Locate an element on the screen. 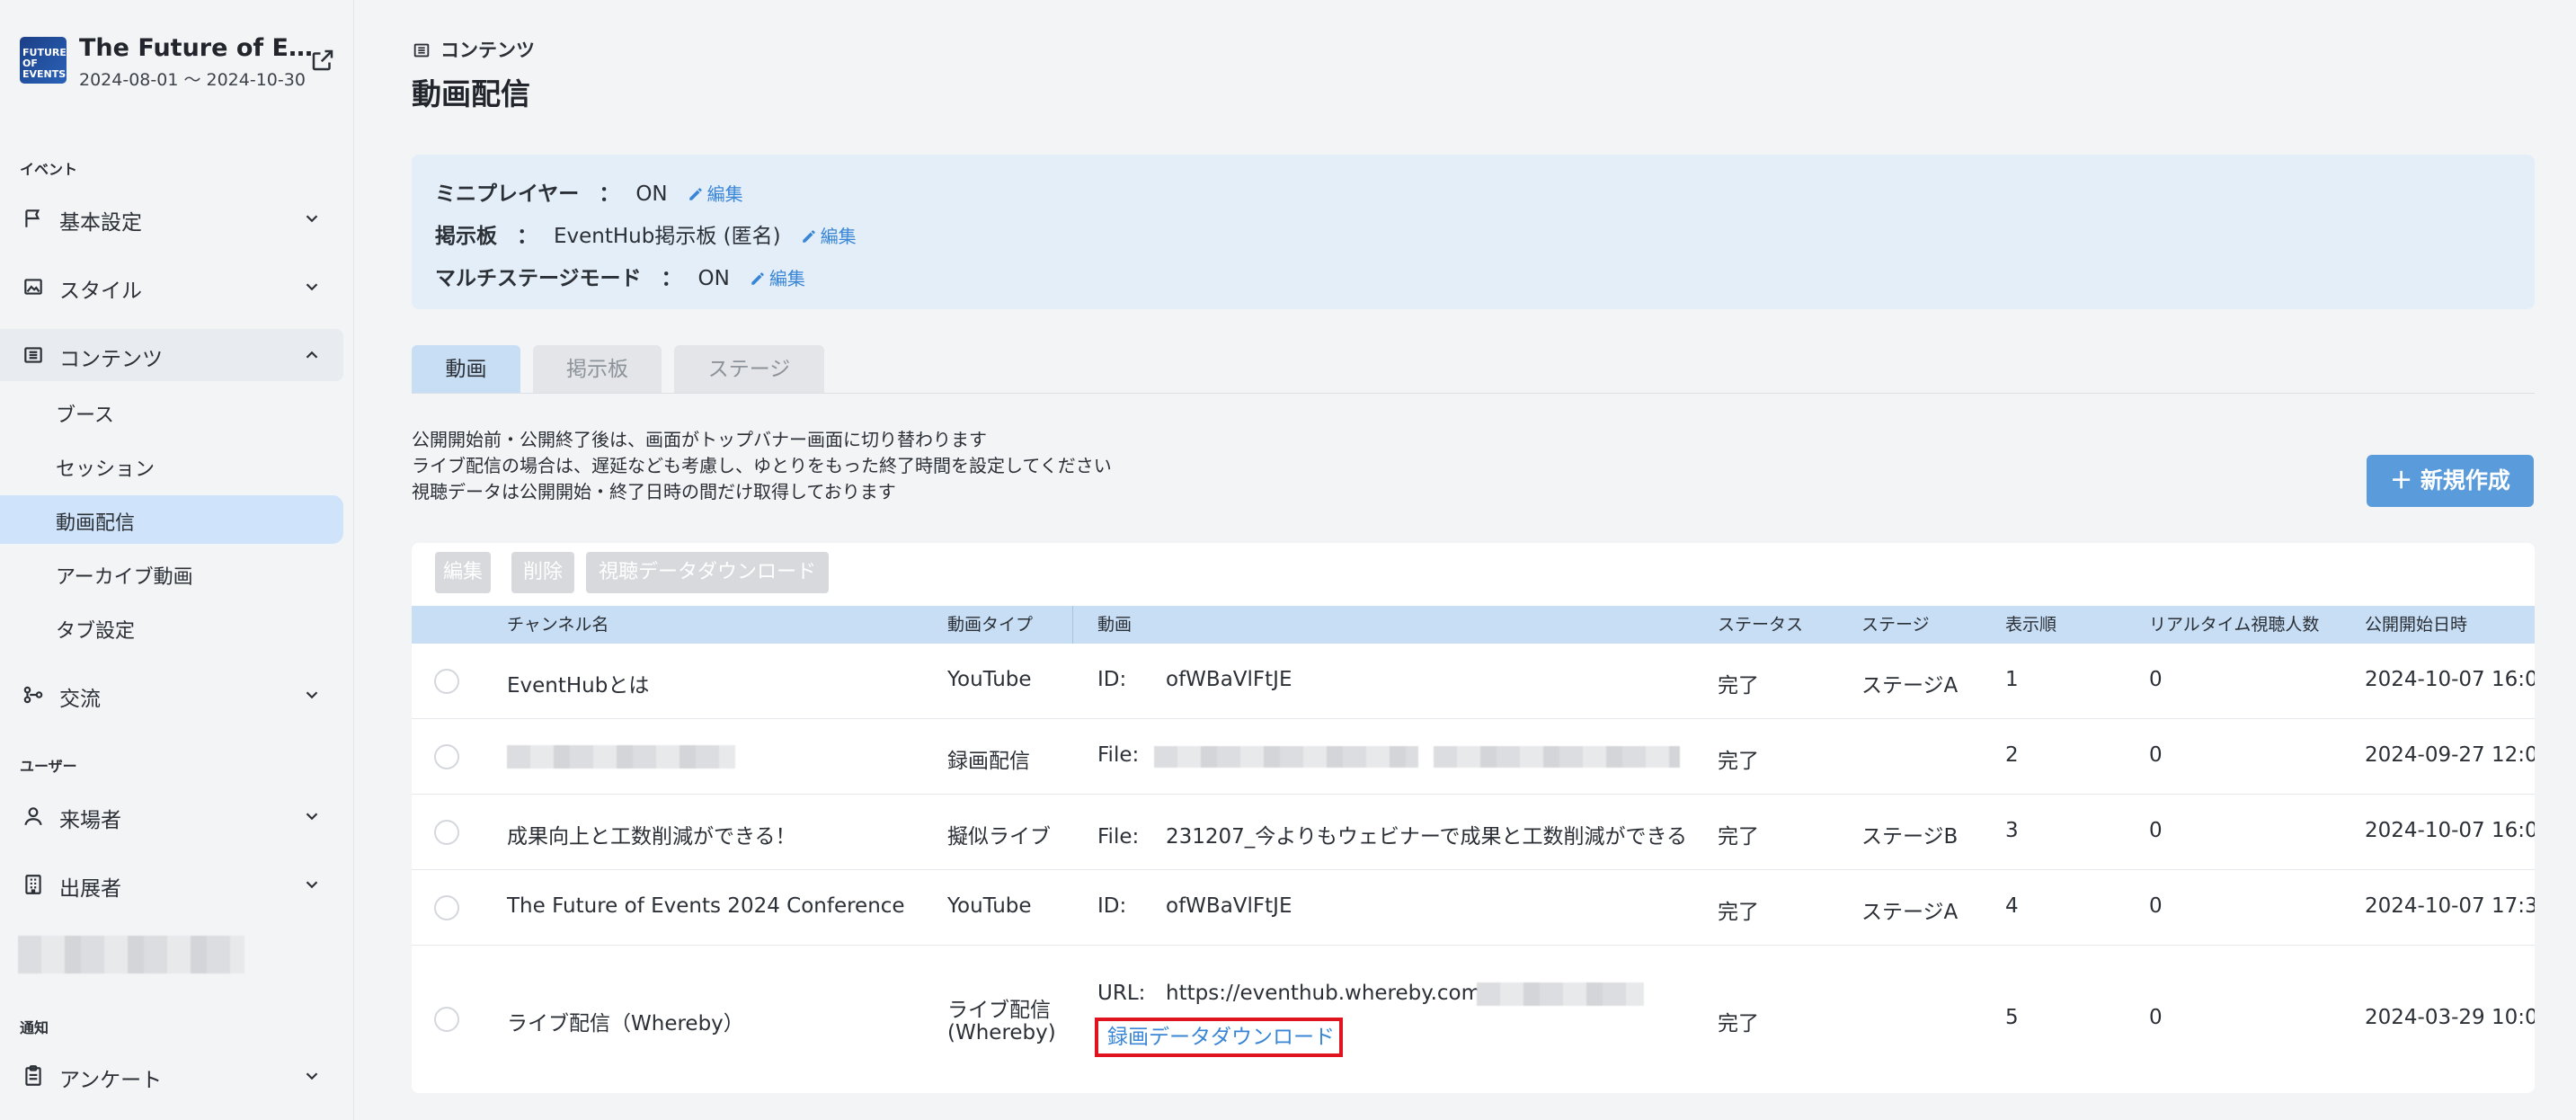 This screenshot has height=1120, width=2576. column-header: 動画 is located at coordinates (1114, 625).